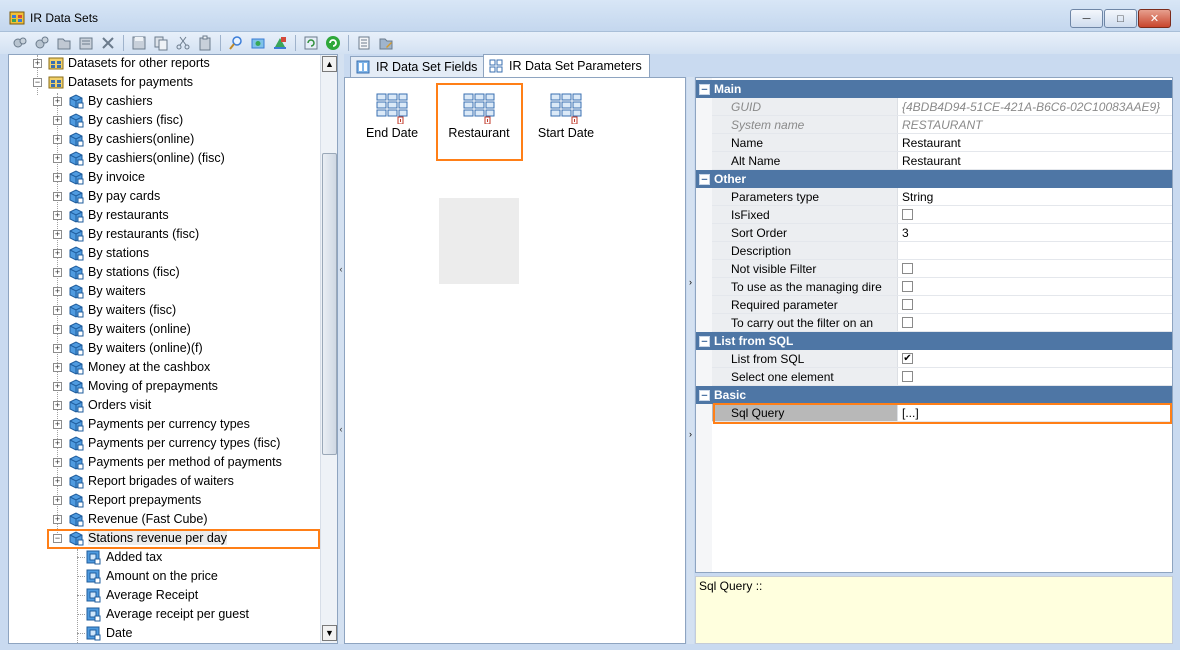 The width and height of the screenshot is (1180, 650). What do you see at coordinates (164, 291) in the screenshot?
I see `tree-item: + By waiters` at bounding box center [164, 291].